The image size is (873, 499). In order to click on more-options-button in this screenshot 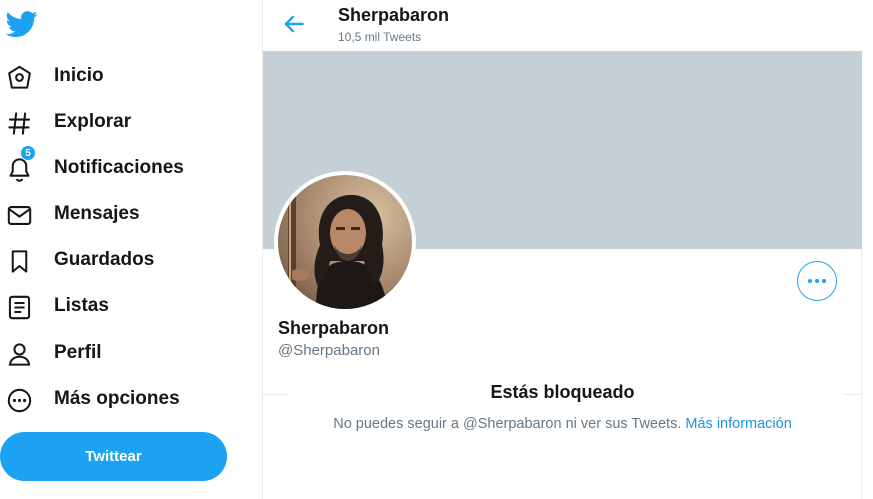, I will do `click(817, 281)`.